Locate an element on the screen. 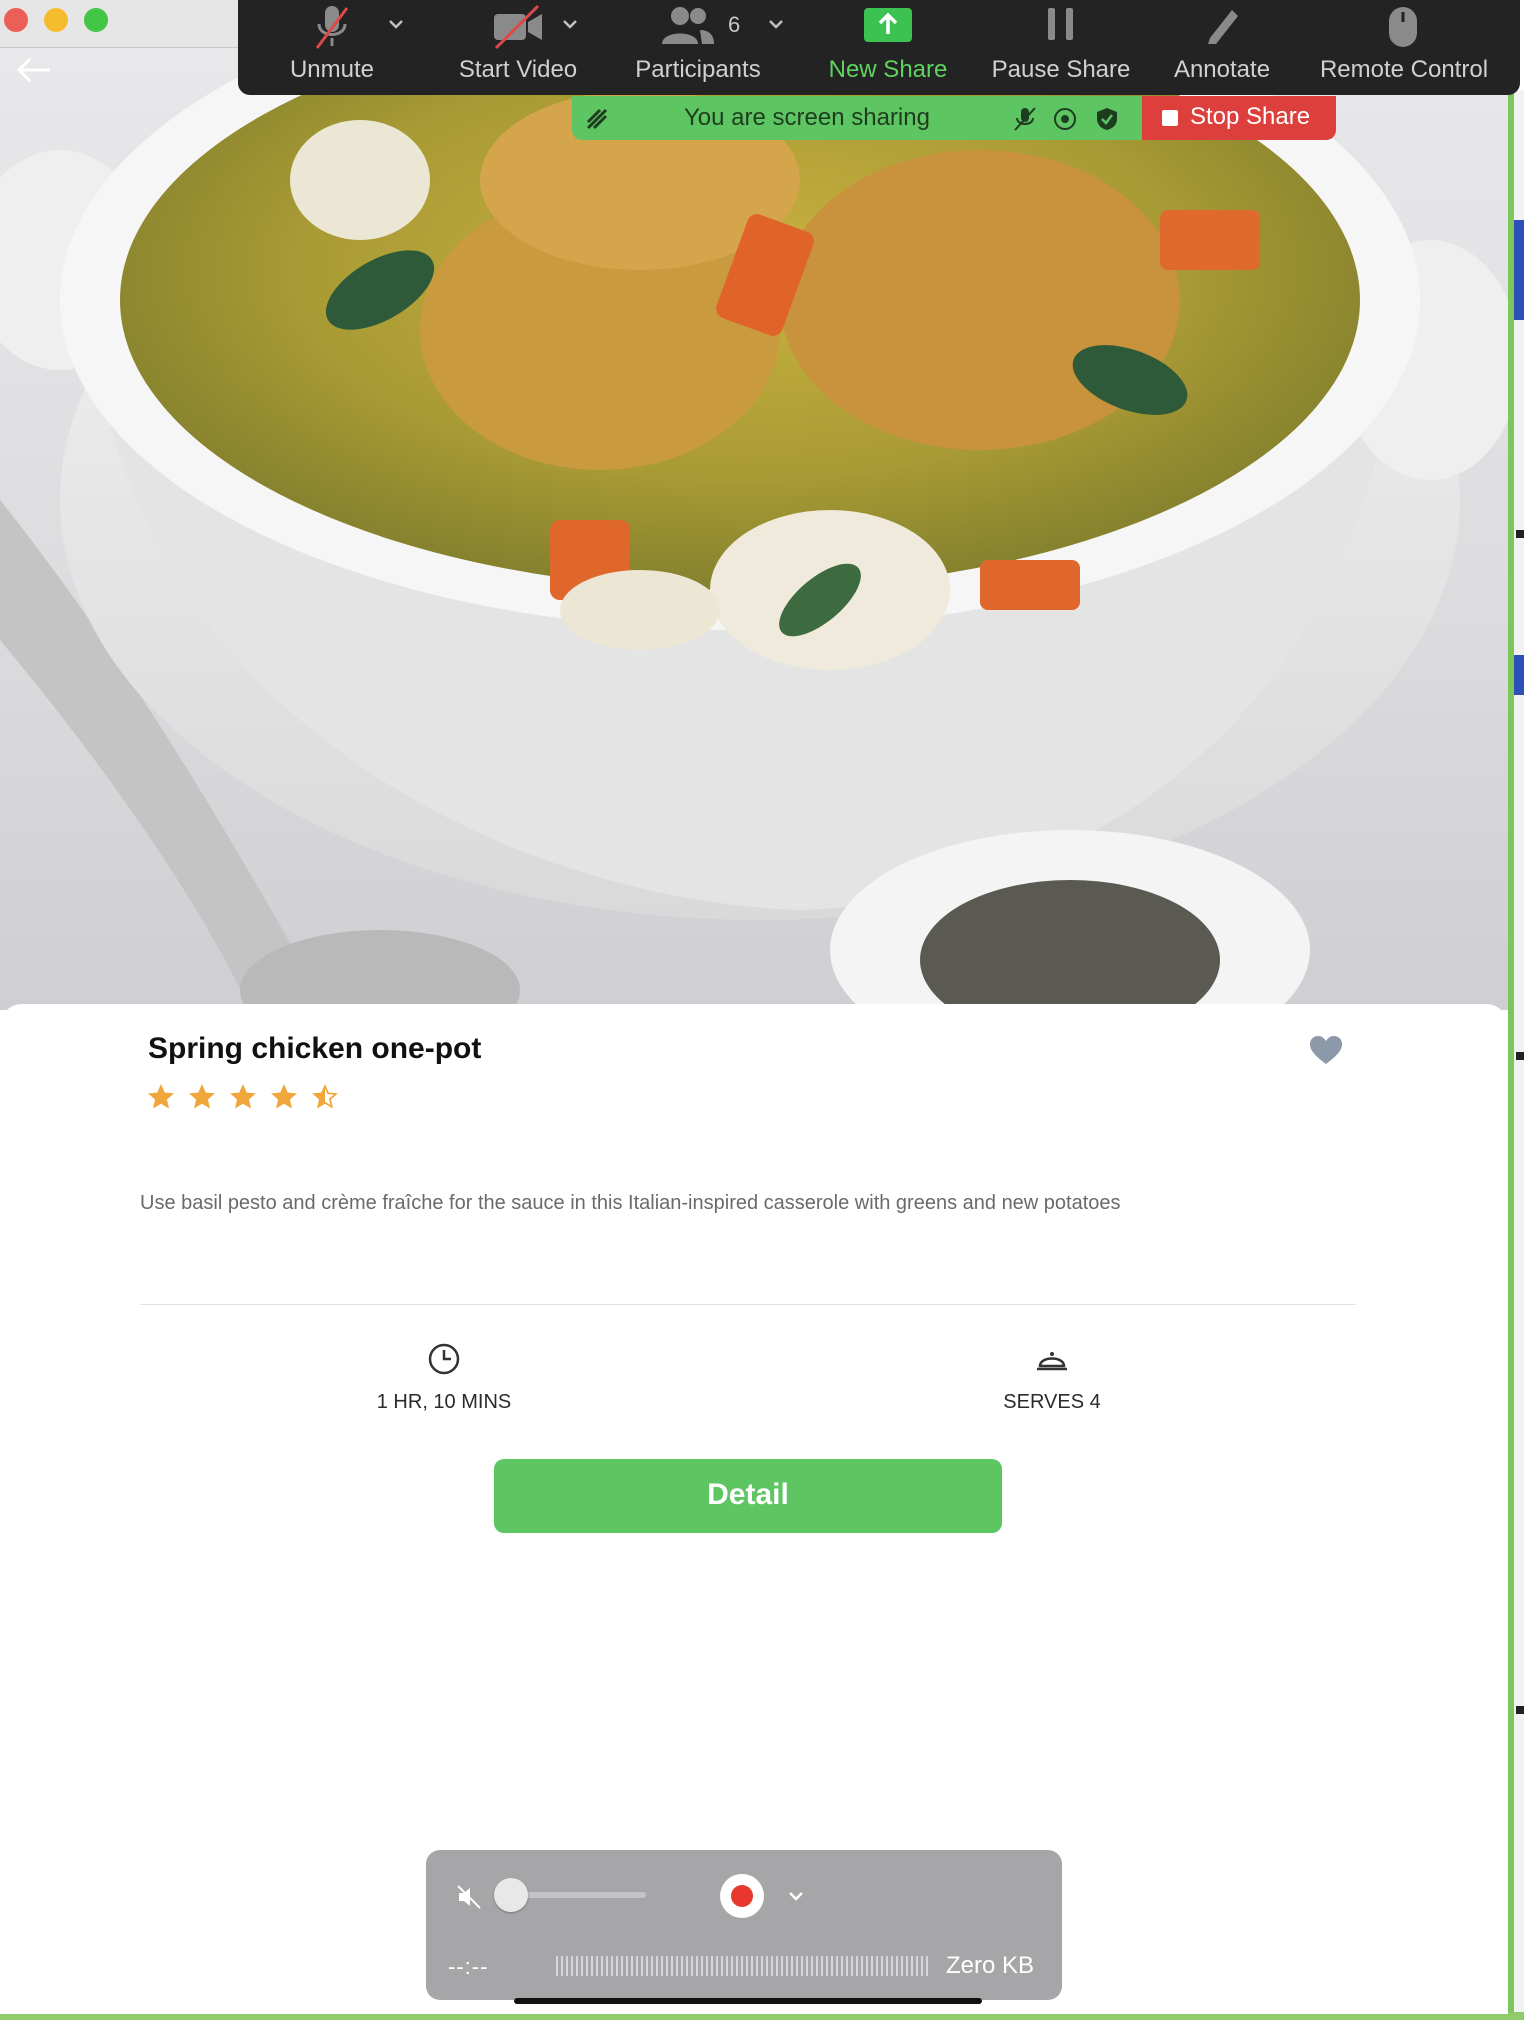 The height and width of the screenshot is (2020, 1524). cook-time: 1 HR, 10 MINS is located at coordinates (444, 1378).